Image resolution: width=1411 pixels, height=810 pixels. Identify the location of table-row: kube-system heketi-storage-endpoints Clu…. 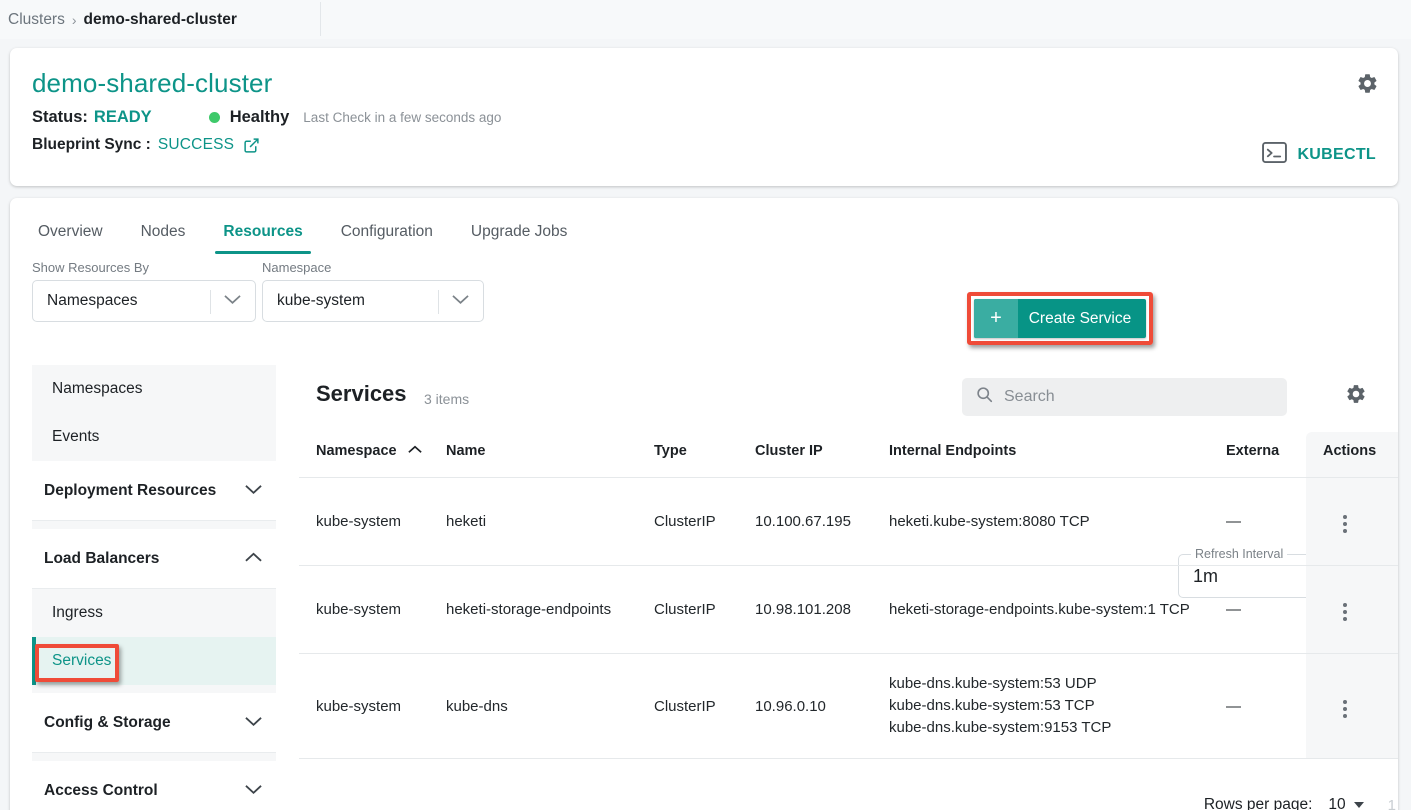
(848, 609).